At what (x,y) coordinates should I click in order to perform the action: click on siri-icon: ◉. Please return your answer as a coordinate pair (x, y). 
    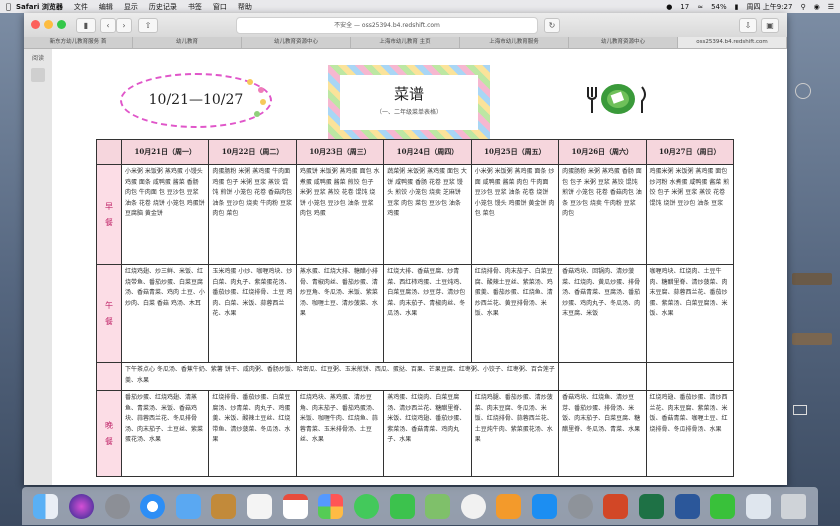
    Looking at the image, I should click on (817, 7).